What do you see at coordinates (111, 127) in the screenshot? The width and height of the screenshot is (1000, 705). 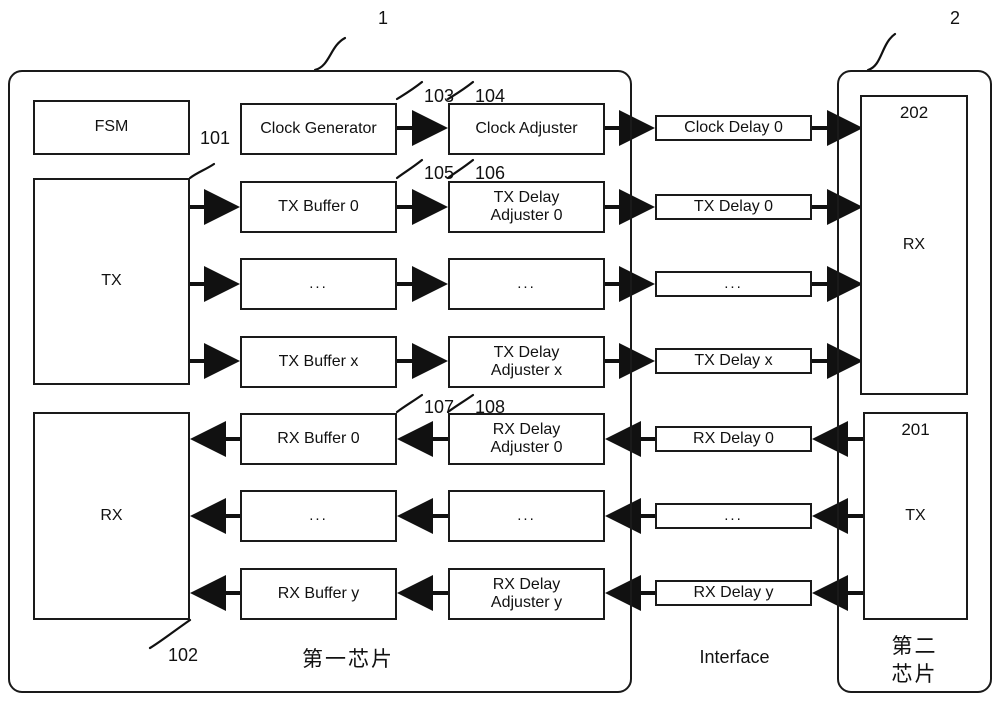 I see `fsm-block: FSM` at bounding box center [111, 127].